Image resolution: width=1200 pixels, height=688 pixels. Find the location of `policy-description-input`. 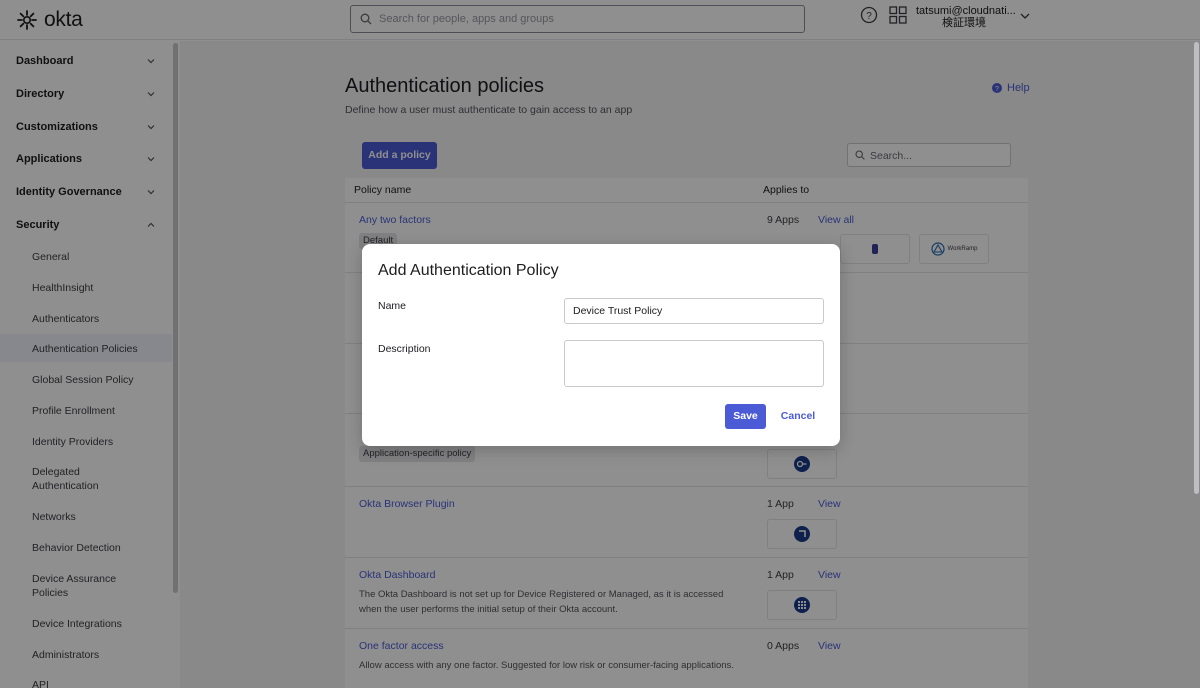

policy-description-input is located at coordinates (694, 363).